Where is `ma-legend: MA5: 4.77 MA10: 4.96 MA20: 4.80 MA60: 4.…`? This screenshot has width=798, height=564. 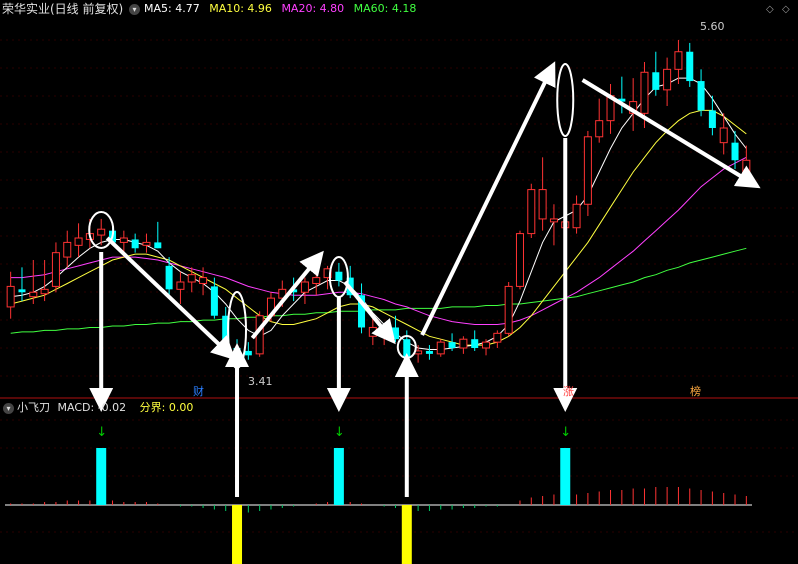 ma-legend: MA5: 4.77 MA10: 4.96 MA20: 4.80 MA60: 4.… is located at coordinates (283, 9).